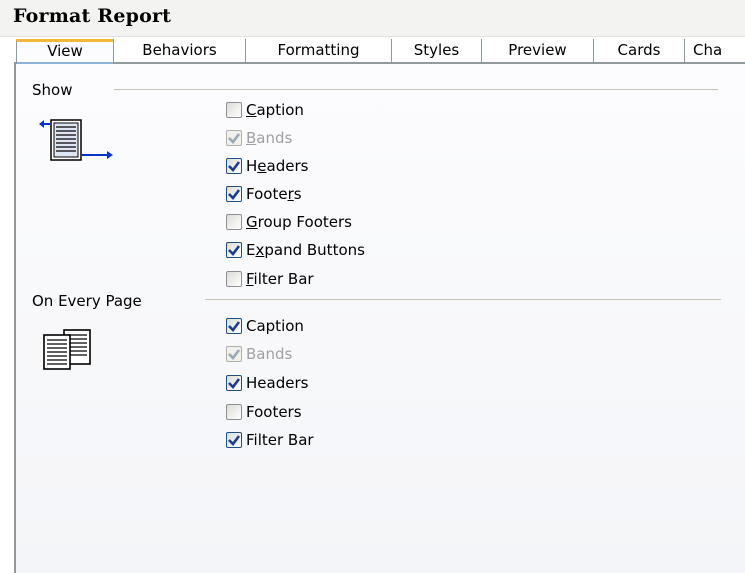 This screenshot has height=573, width=745. What do you see at coordinates (372, 18) in the screenshot?
I see `dialog-title-bar: Format Report` at bounding box center [372, 18].